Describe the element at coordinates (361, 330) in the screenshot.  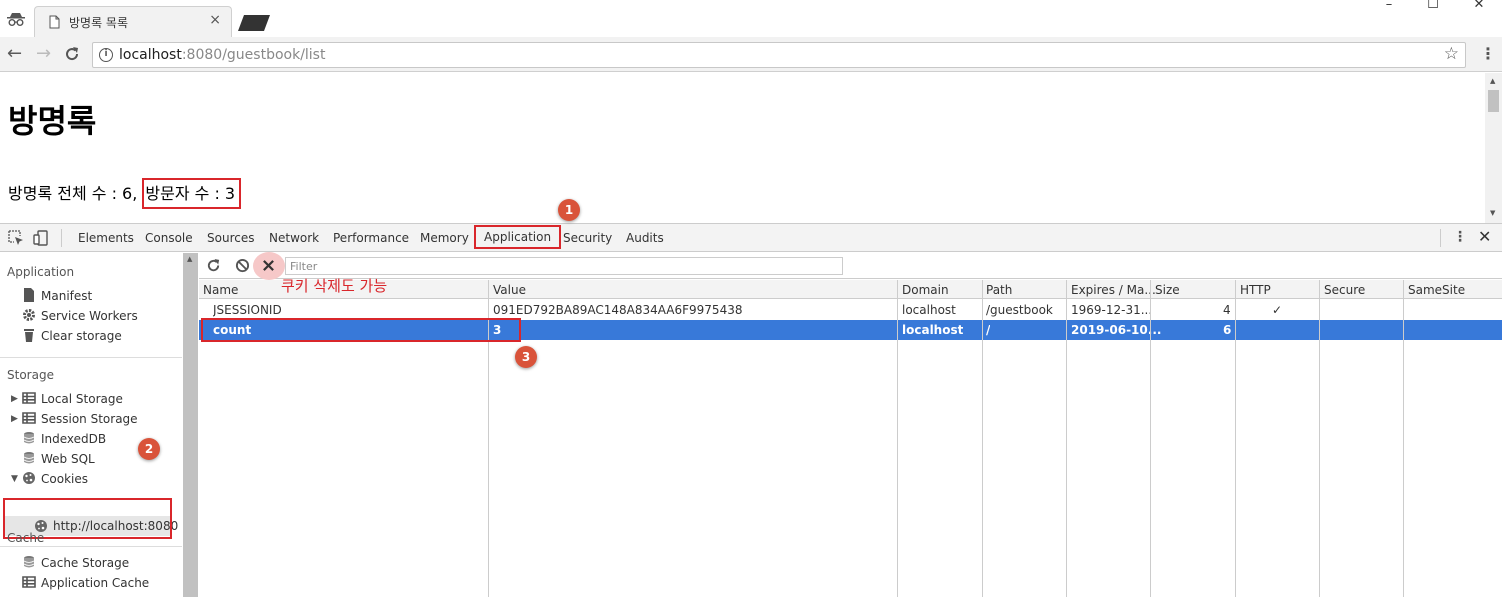
I see `count-row-highlight-box` at that location.